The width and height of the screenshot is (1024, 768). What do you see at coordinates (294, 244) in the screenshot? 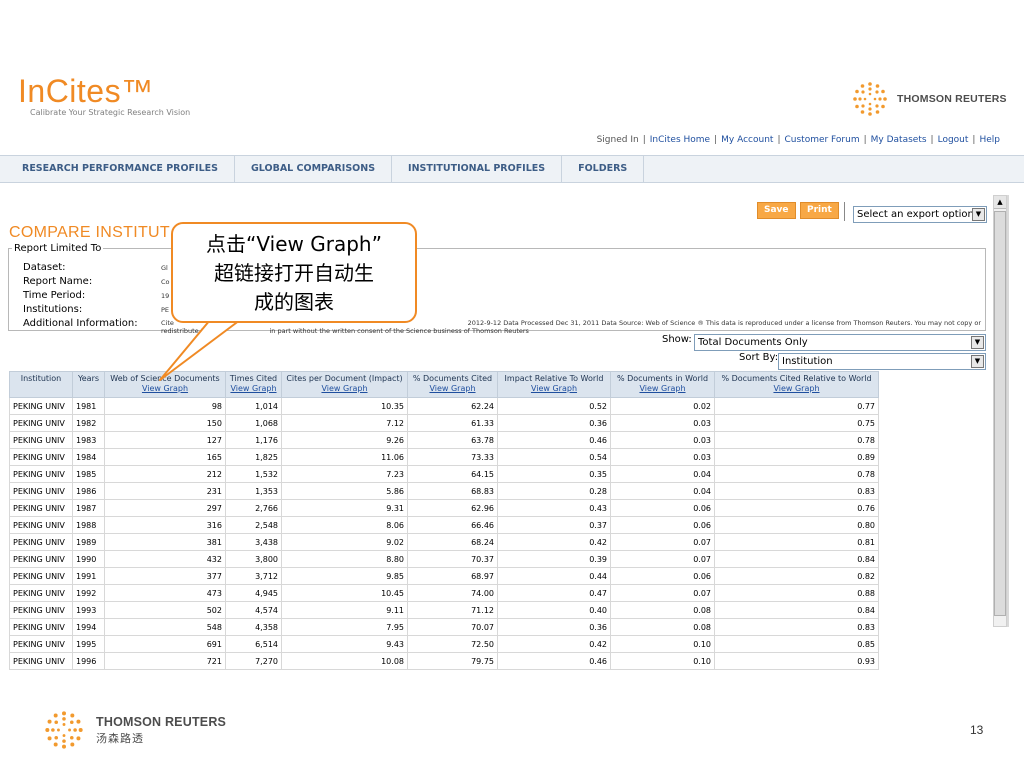
I see `callout-line-1: 点击“View Graph”` at bounding box center [294, 244].